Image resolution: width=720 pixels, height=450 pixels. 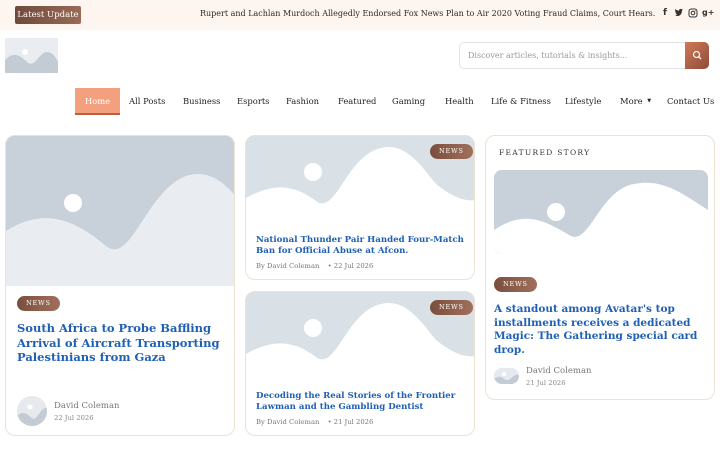 I want to click on latest-update-button: Latest Update, so click(x=48, y=15).